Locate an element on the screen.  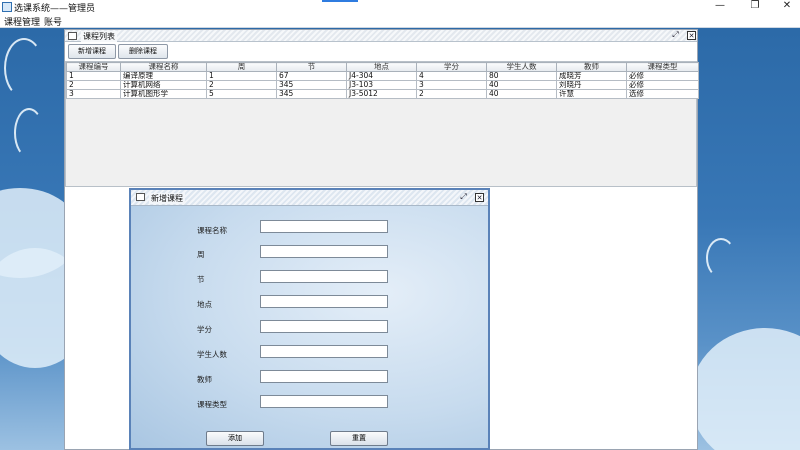
table-row: 1 编译原理 1 67 J4-304 4 80 成晓芳 必修 is located at coordinates (382, 76).